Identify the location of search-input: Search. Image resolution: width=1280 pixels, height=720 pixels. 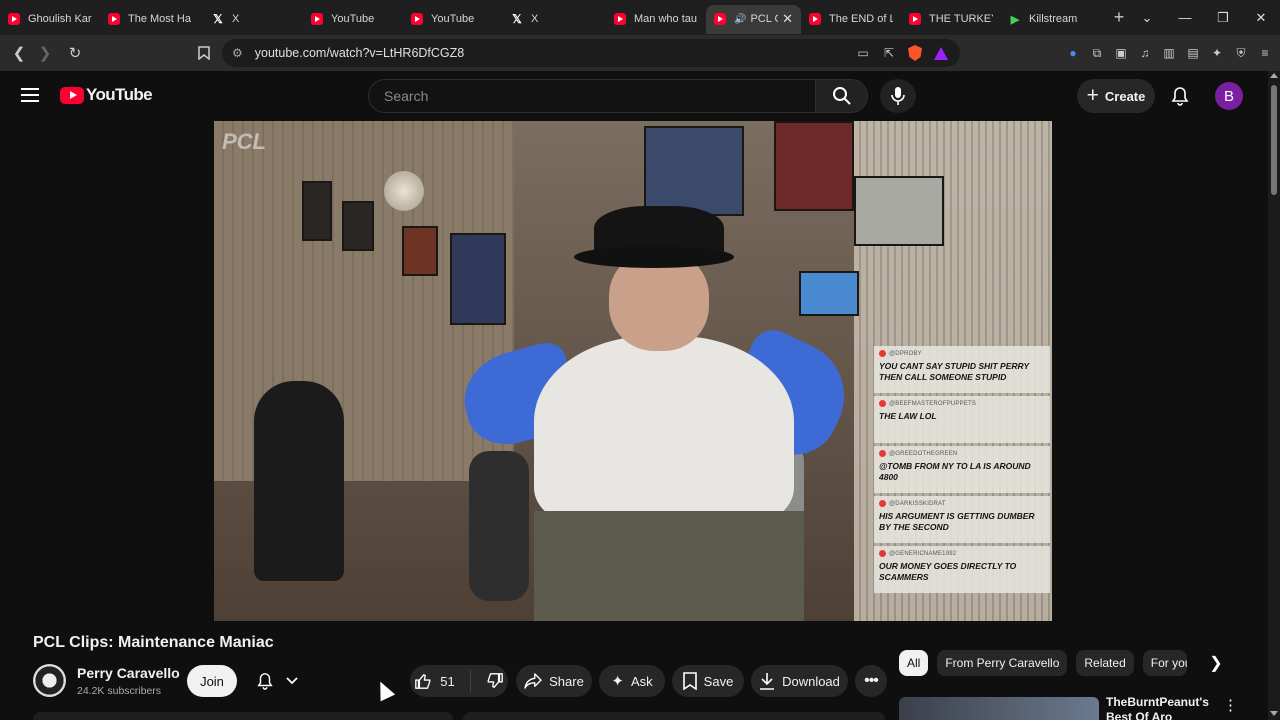
(592, 96).